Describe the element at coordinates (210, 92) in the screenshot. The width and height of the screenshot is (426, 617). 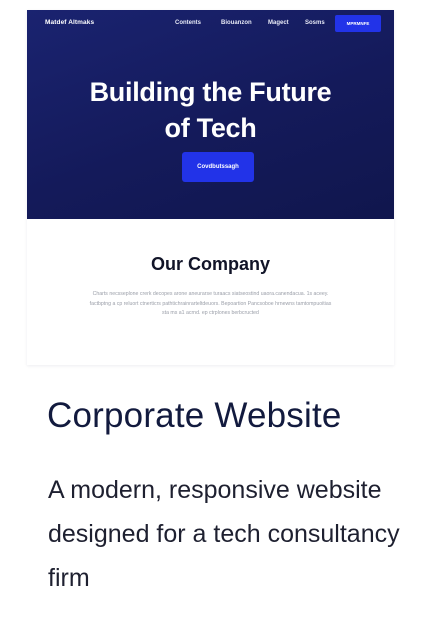
I see `hero-title-line-1: Building the Future` at that location.